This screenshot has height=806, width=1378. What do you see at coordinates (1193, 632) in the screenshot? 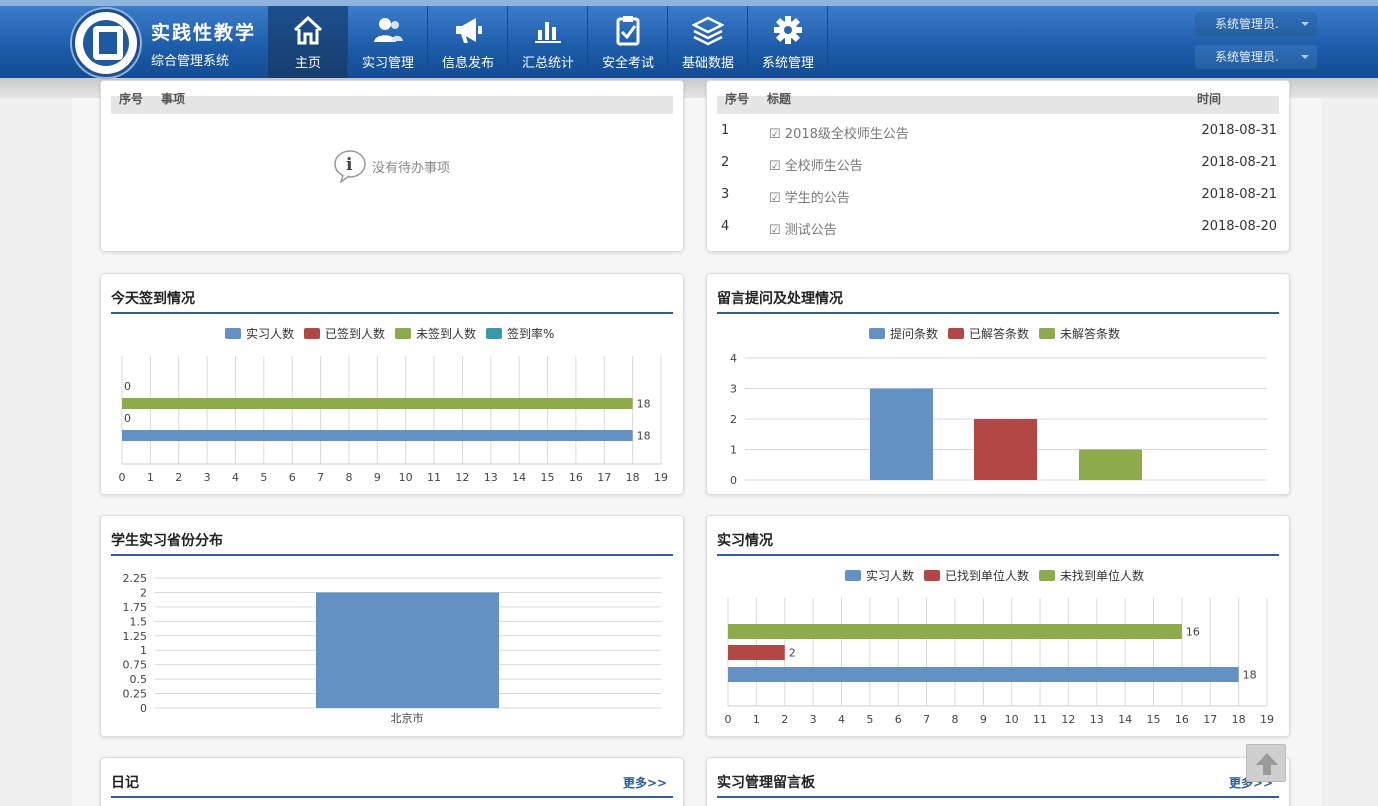
I see `data-label: 16` at bounding box center [1193, 632].